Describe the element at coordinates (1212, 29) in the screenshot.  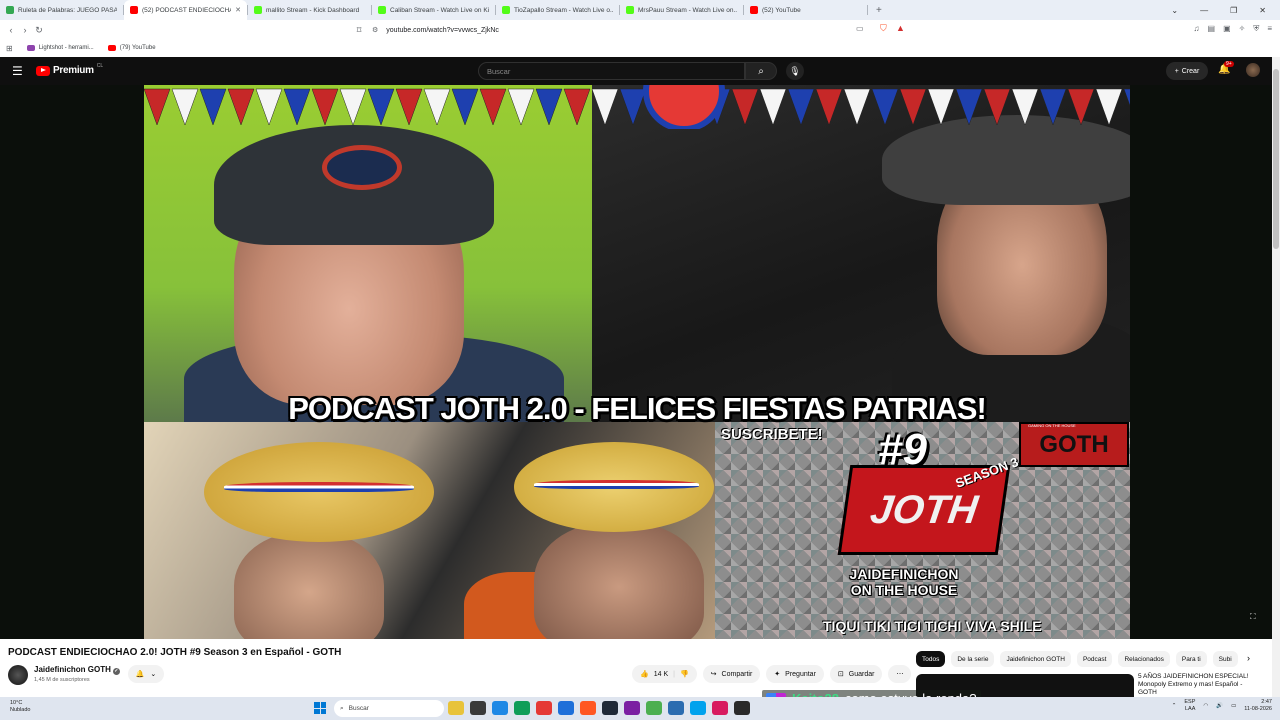
I see `sidebar-icon: ▤` at that location.